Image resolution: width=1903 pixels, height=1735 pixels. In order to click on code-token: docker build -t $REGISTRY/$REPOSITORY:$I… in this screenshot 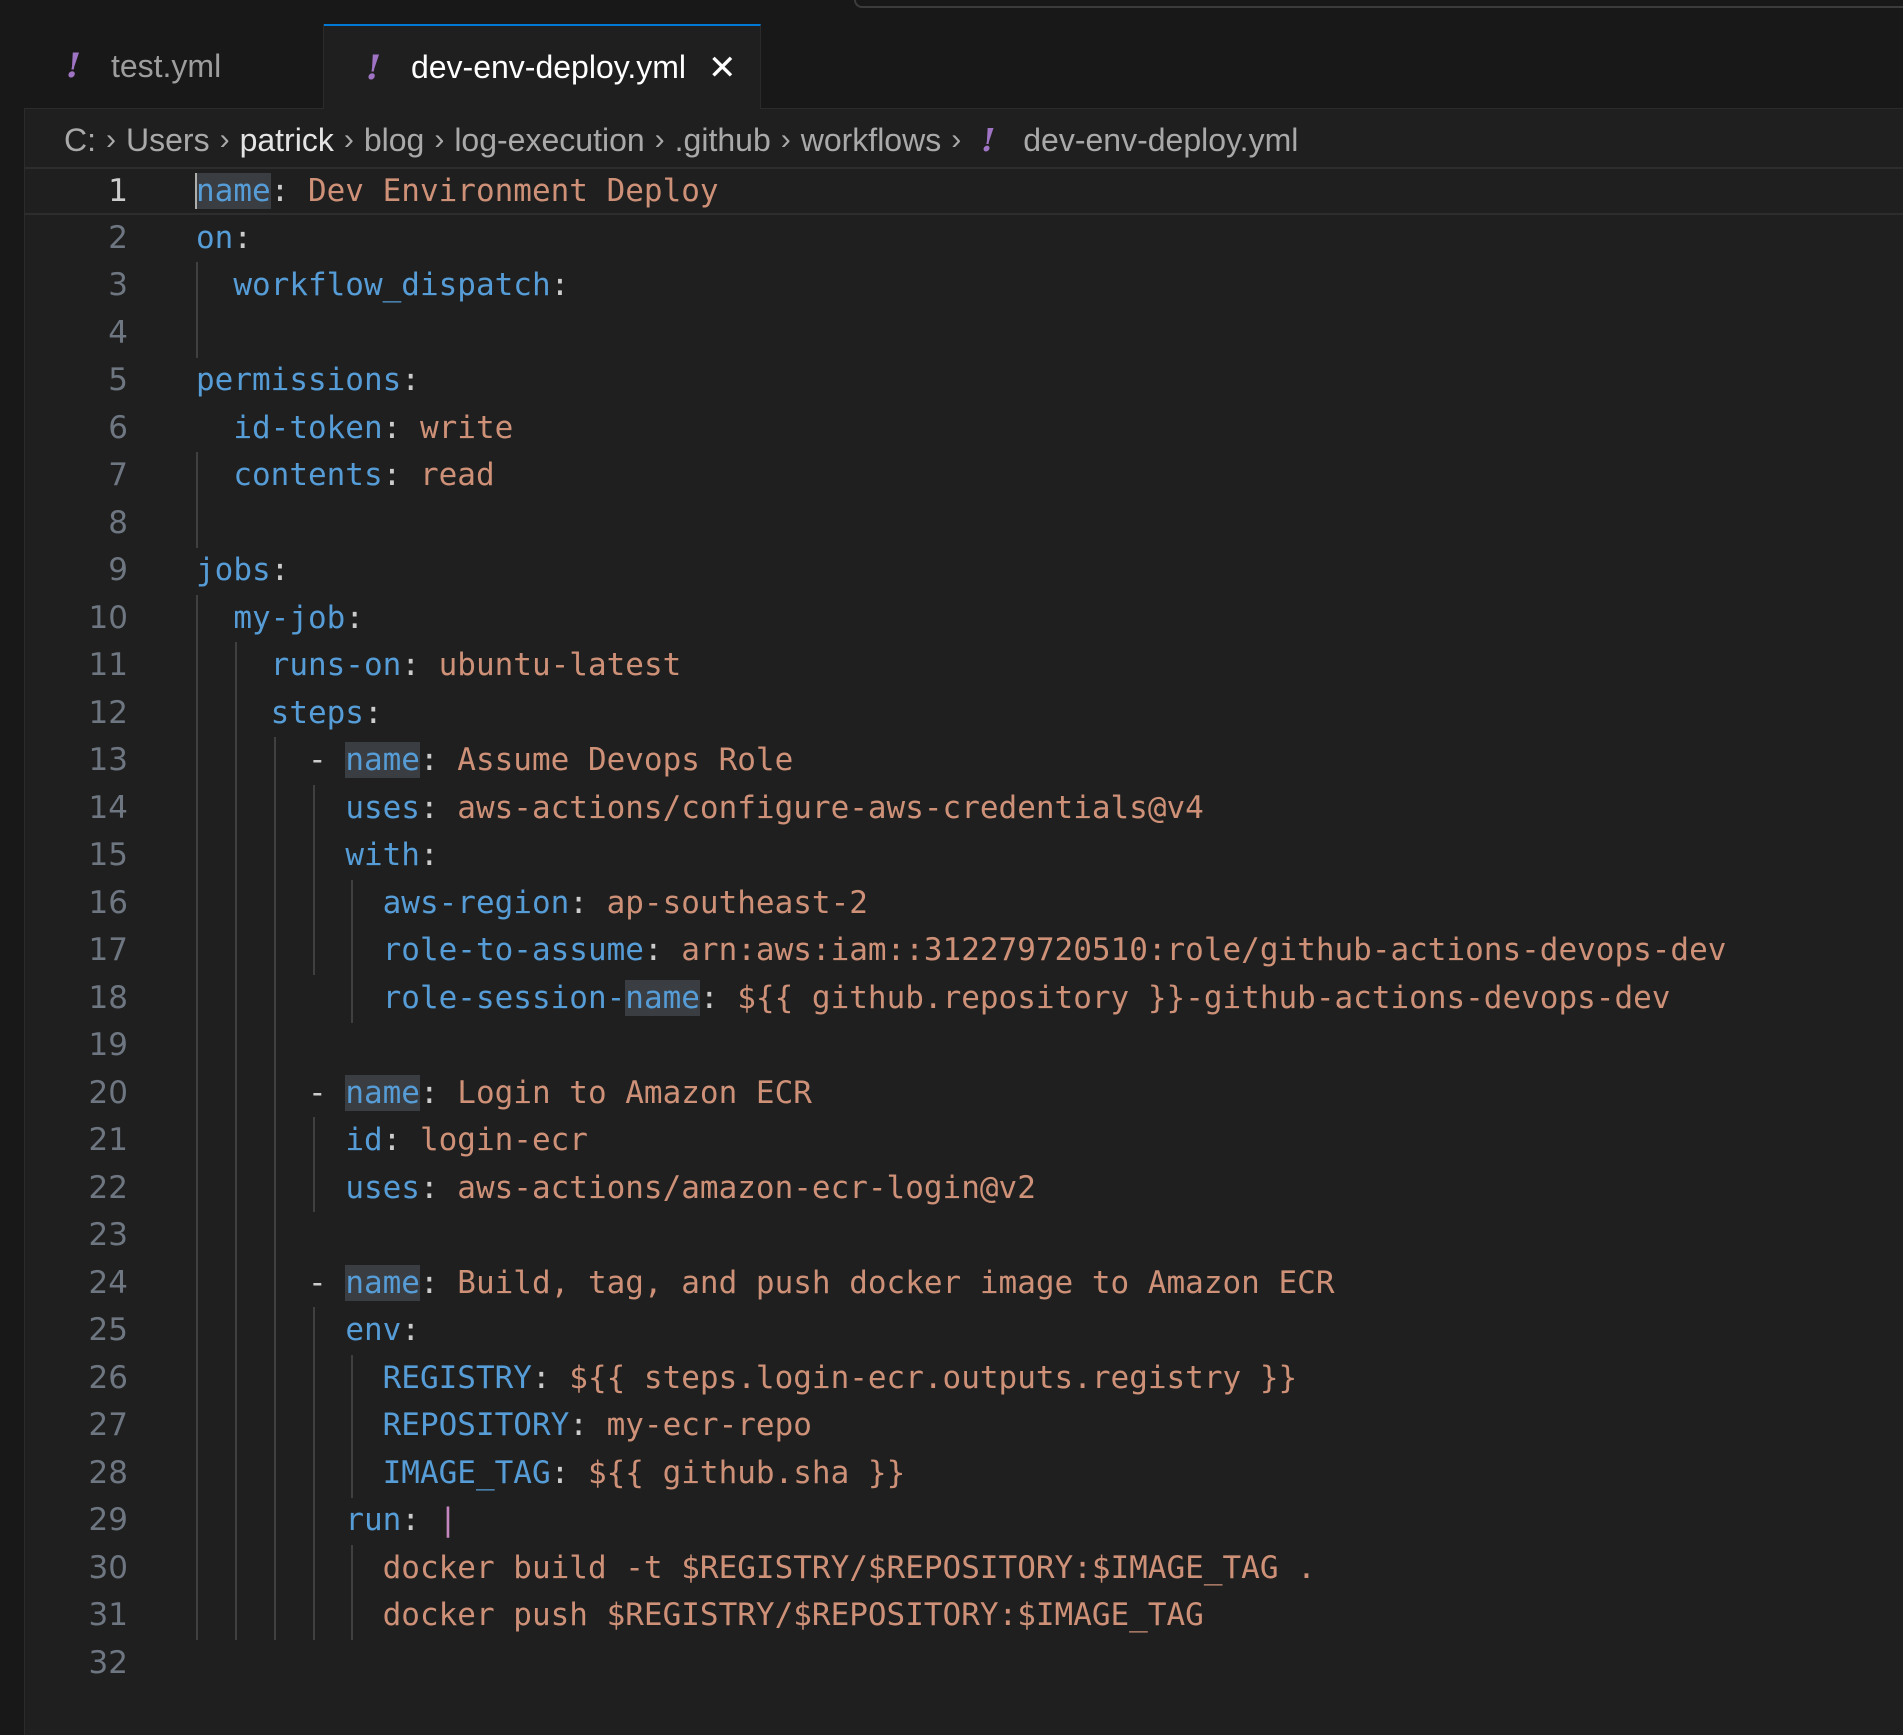, I will do `click(849, 1567)`.